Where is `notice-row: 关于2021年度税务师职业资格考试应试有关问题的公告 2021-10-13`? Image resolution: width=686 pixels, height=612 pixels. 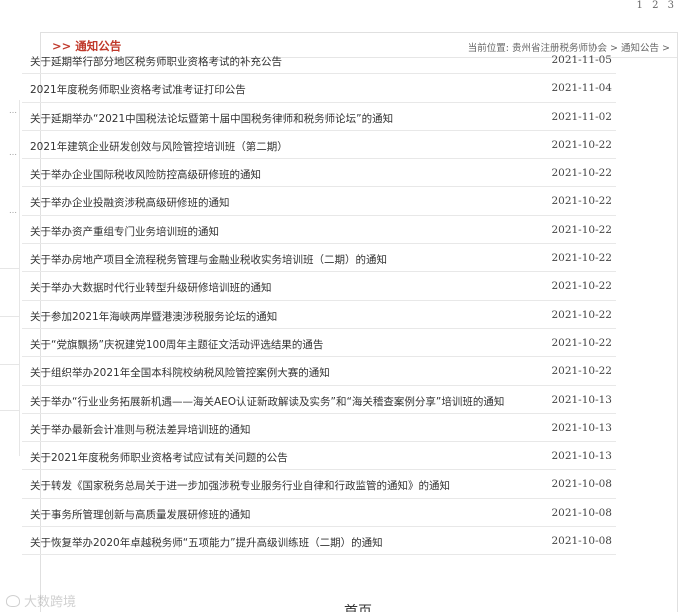
notice-row: 关于2021年度税务师职业资格考试应试有关问题的公告 2021-10-13 is located at coordinates (319, 456).